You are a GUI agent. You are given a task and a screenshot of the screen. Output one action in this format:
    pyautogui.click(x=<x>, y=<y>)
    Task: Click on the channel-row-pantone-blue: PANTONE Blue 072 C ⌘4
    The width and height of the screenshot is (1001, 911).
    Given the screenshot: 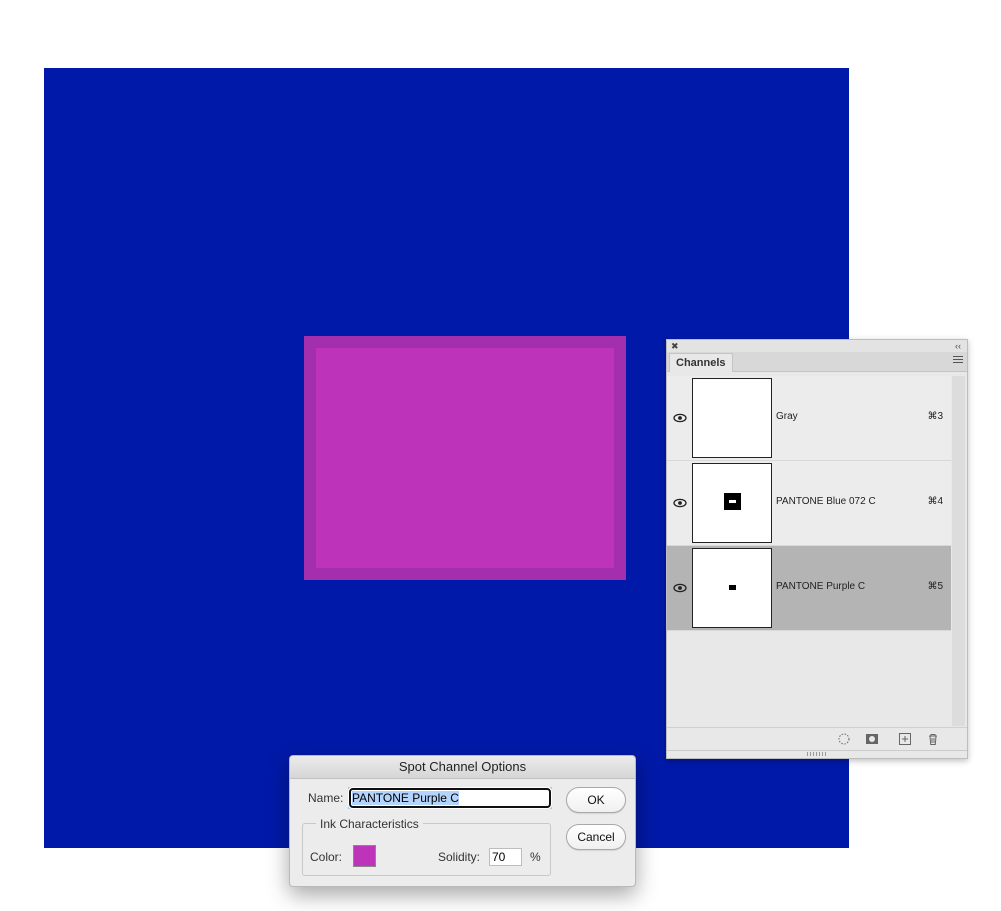 What is the action you would take?
    pyautogui.click(x=809, y=503)
    